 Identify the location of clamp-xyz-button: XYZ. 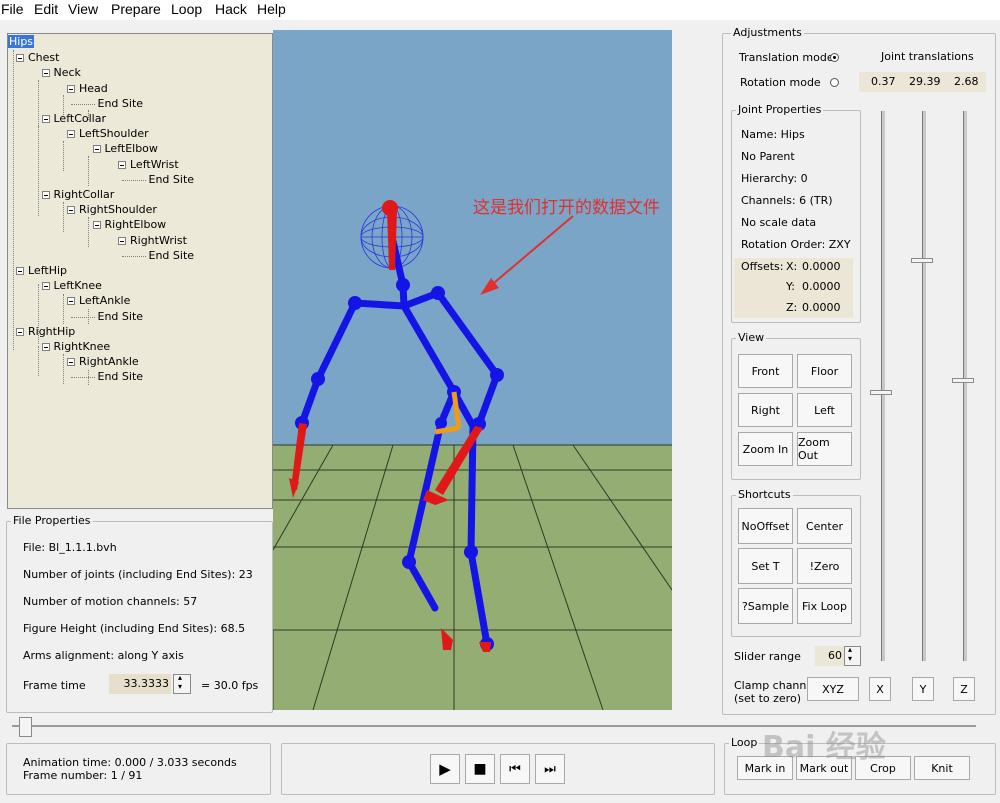
(833, 689).